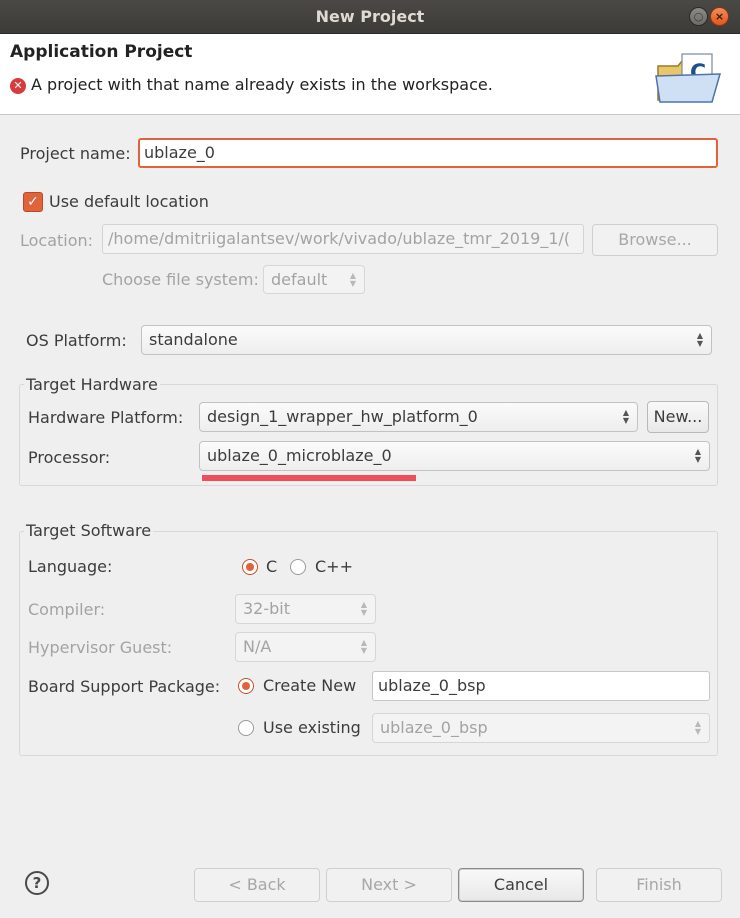 Image resolution: width=740 pixels, height=918 pixels. Describe the element at coordinates (541, 728) in the screenshot. I see `bsp-existing-select: ublaze_0_bsp ▲ ▼` at that location.